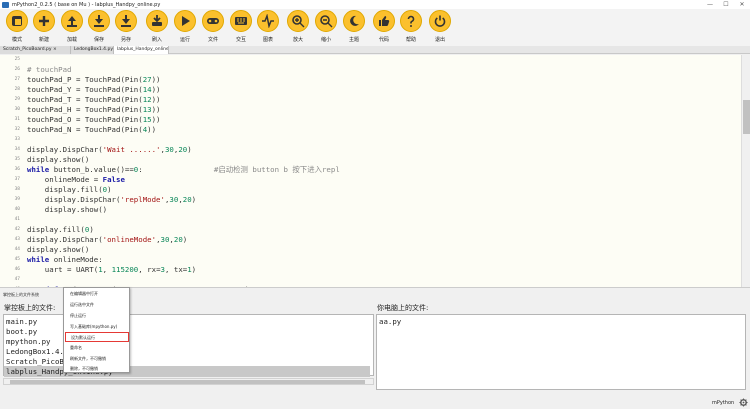 The width and height of the screenshot is (750, 409). What do you see at coordinates (94, 120) in the screenshot?
I see `code-text: touchPad_O = TouchPad(Pin(15))` at bounding box center [94, 120].